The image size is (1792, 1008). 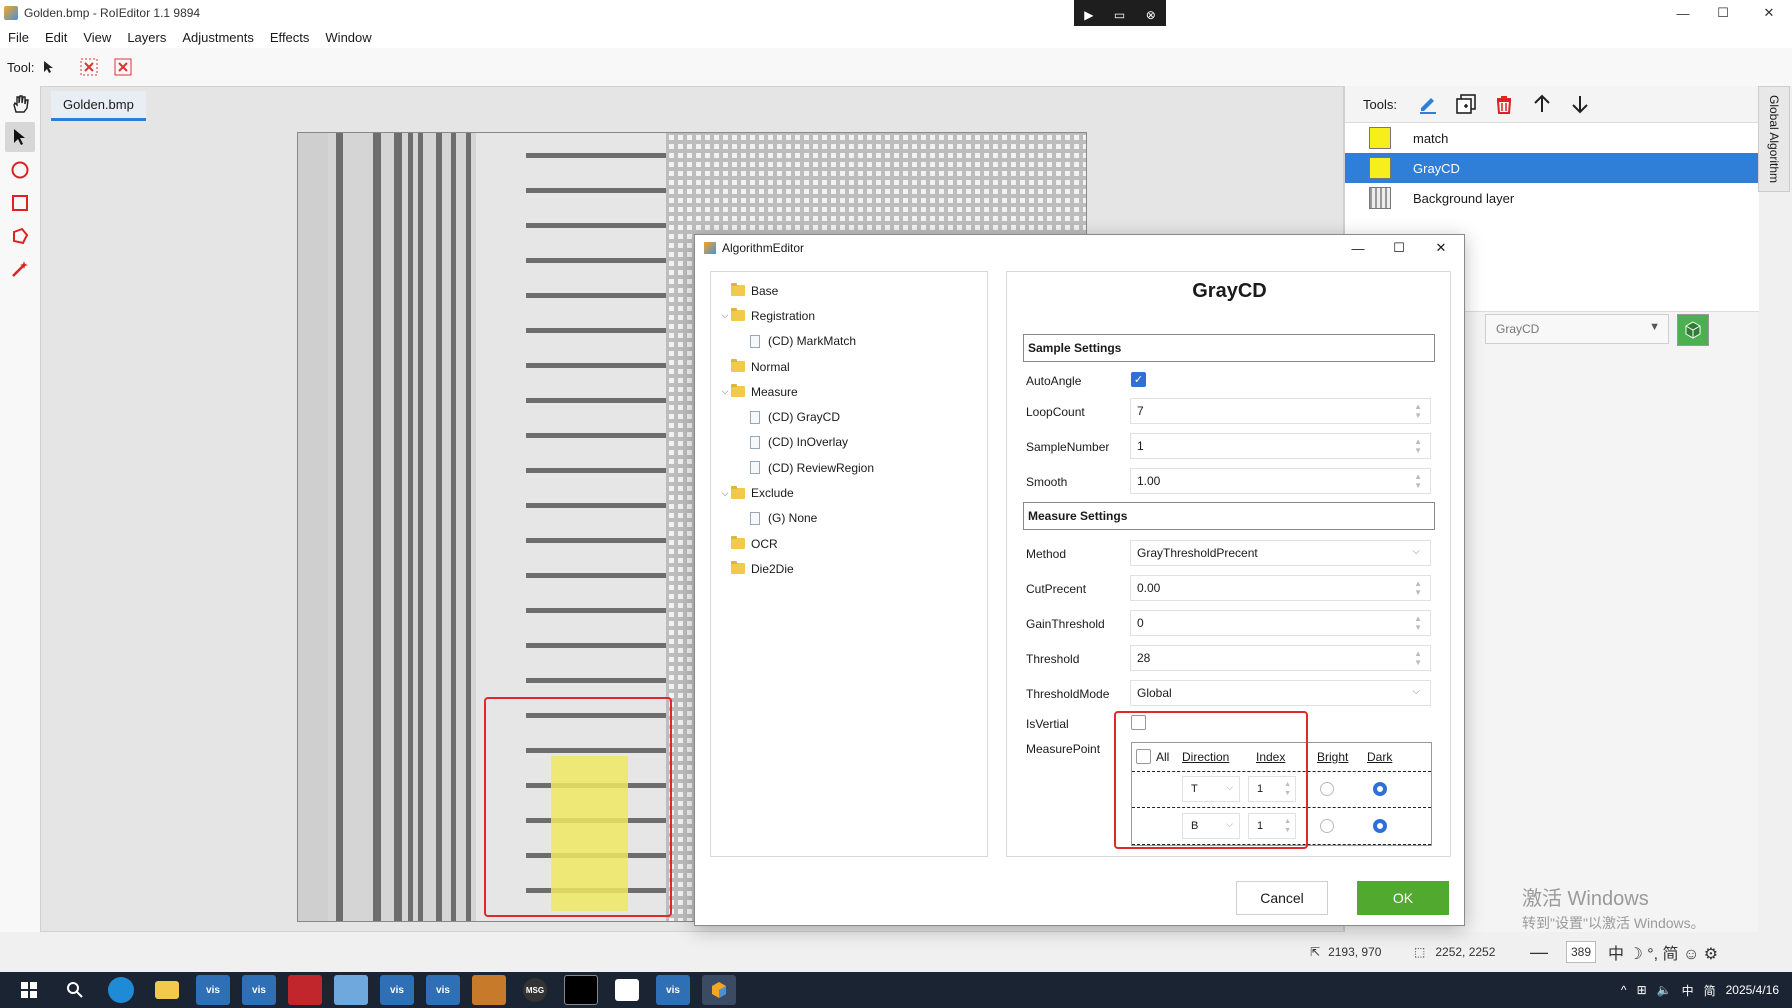 I want to click on menu-adjustments: Adjustments, so click(x=218, y=37).